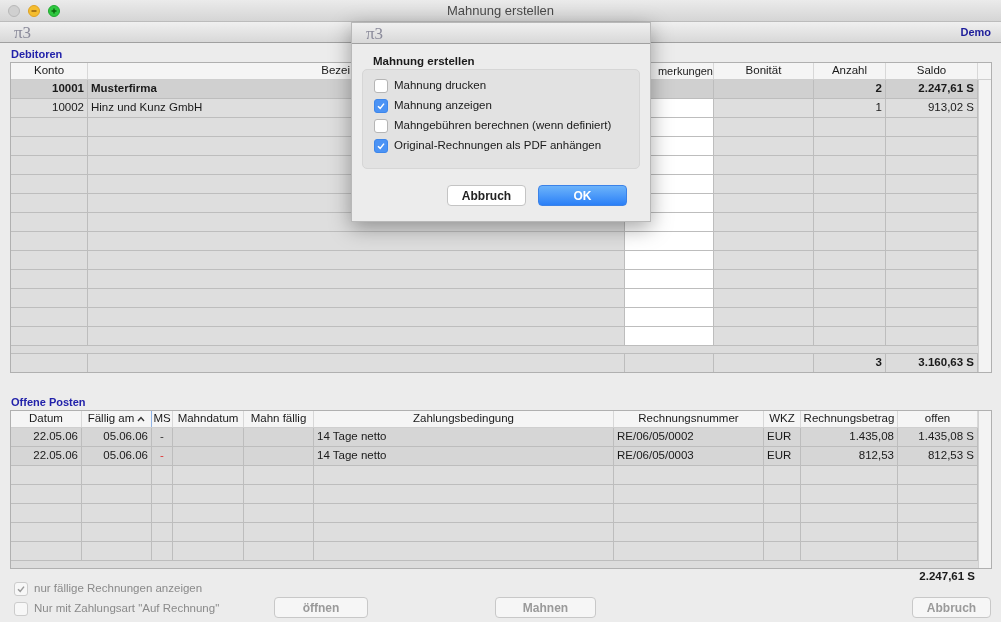 Image resolution: width=1001 pixels, height=622 pixels. Describe the element at coordinates (689, 456) in the screenshot. I see `table-cell: RE/06/05/0003` at that location.